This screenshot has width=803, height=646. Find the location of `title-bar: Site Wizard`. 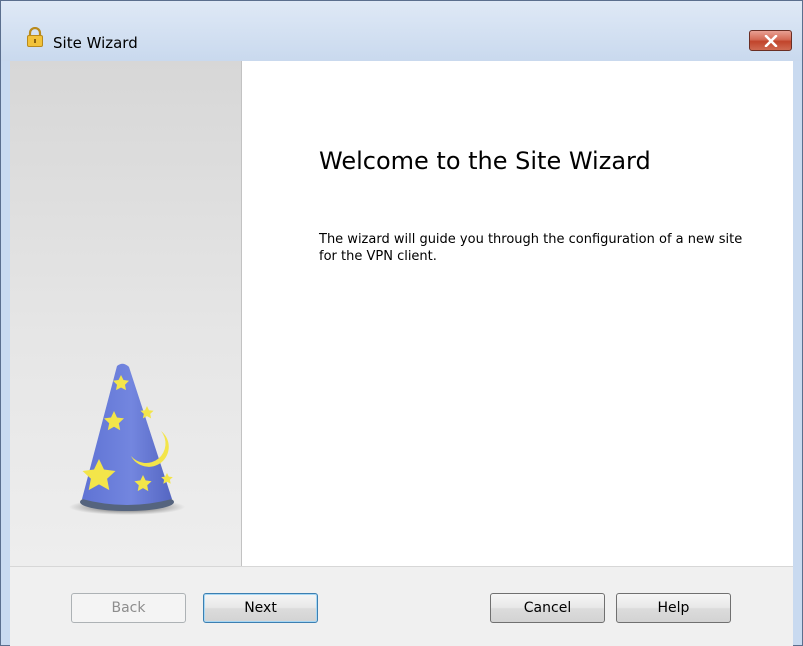

title-bar: Site Wizard is located at coordinates (401, 31).